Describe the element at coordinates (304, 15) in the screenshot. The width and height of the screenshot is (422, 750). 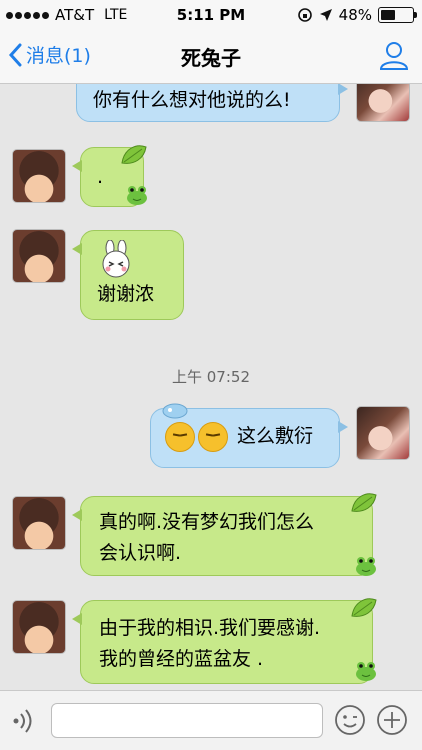
I see `rotation-lock-icon` at that location.